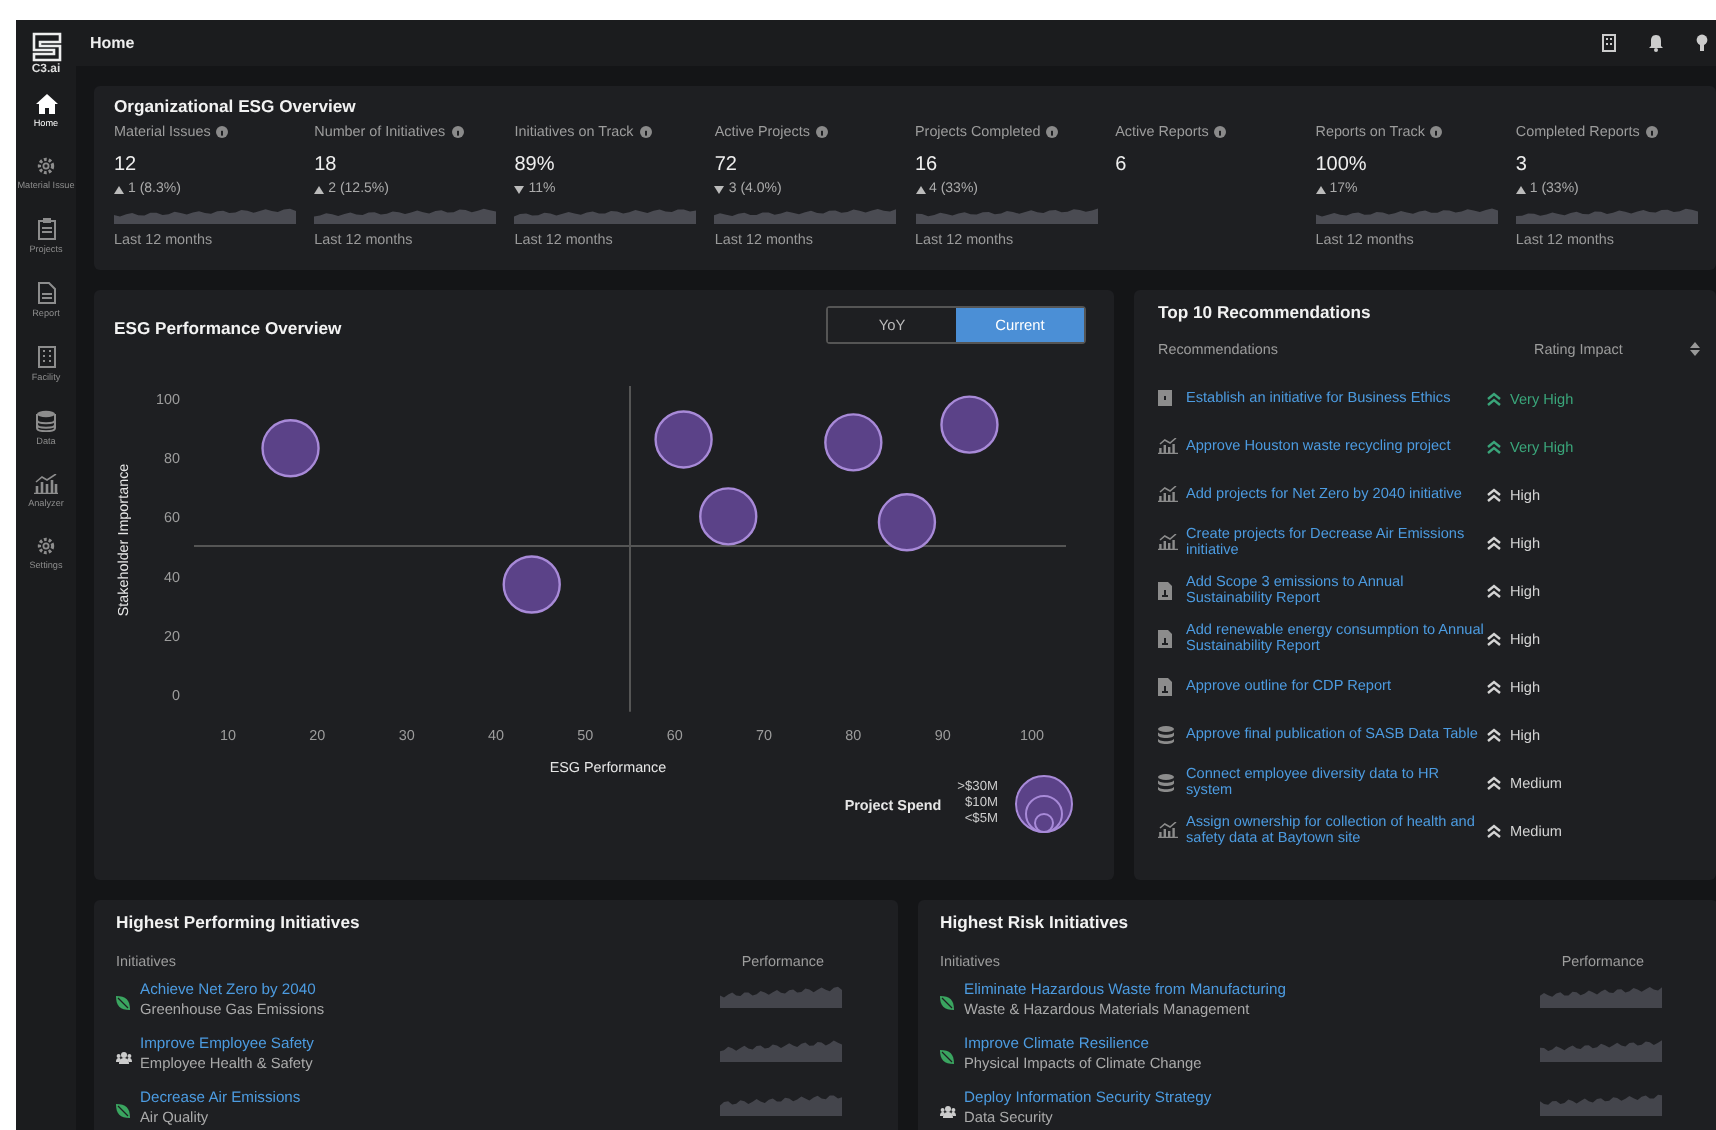 The height and width of the screenshot is (1130, 1716). Describe the element at coordinates (46, 229) in the screenshot. I see `clipboard-icon` at that location.